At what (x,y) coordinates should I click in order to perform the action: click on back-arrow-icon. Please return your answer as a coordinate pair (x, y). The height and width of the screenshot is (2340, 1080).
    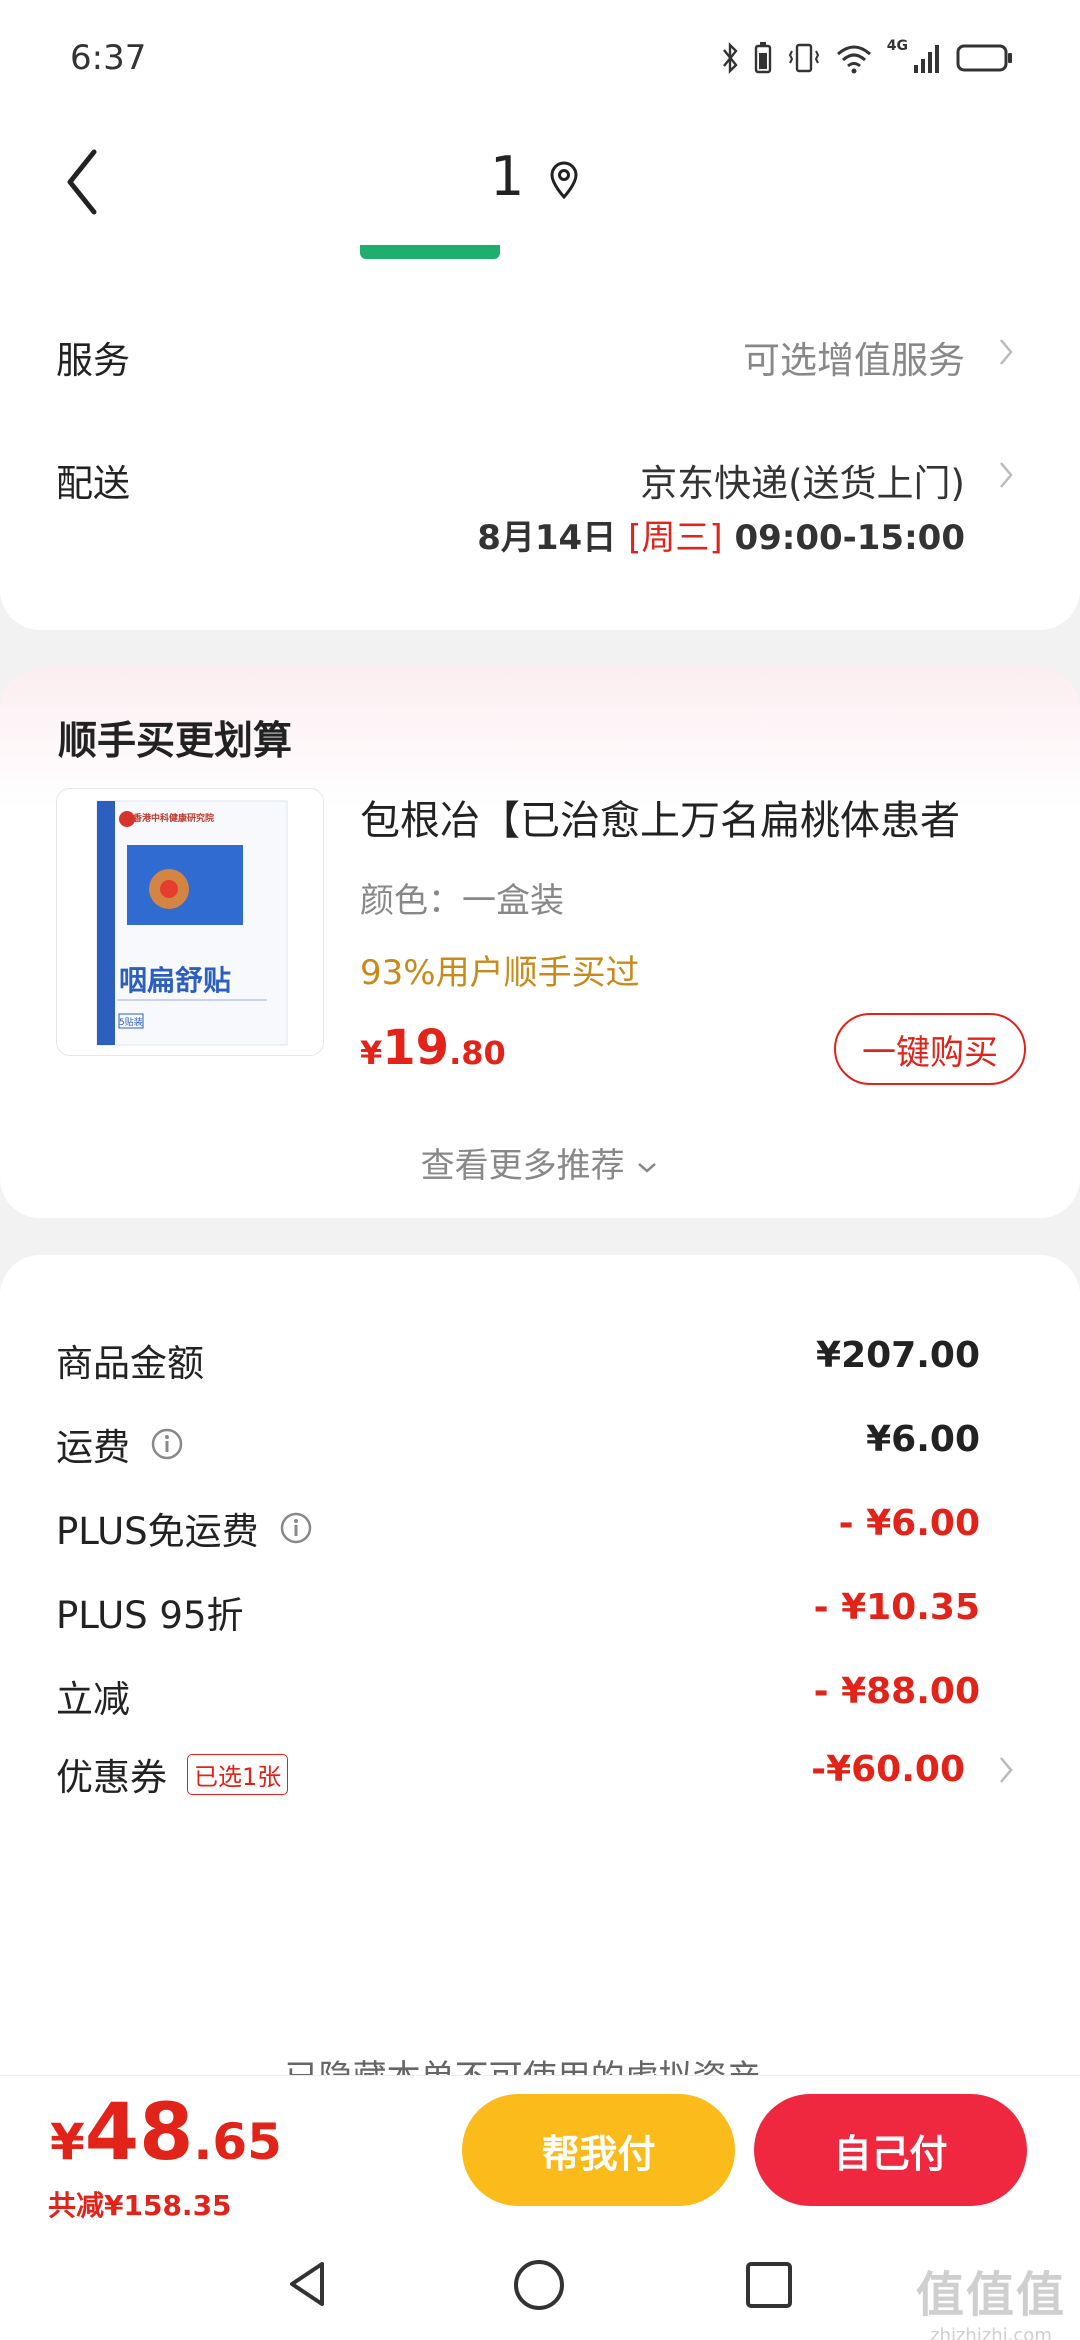
    Looking at the image, I should click on (83, 182).